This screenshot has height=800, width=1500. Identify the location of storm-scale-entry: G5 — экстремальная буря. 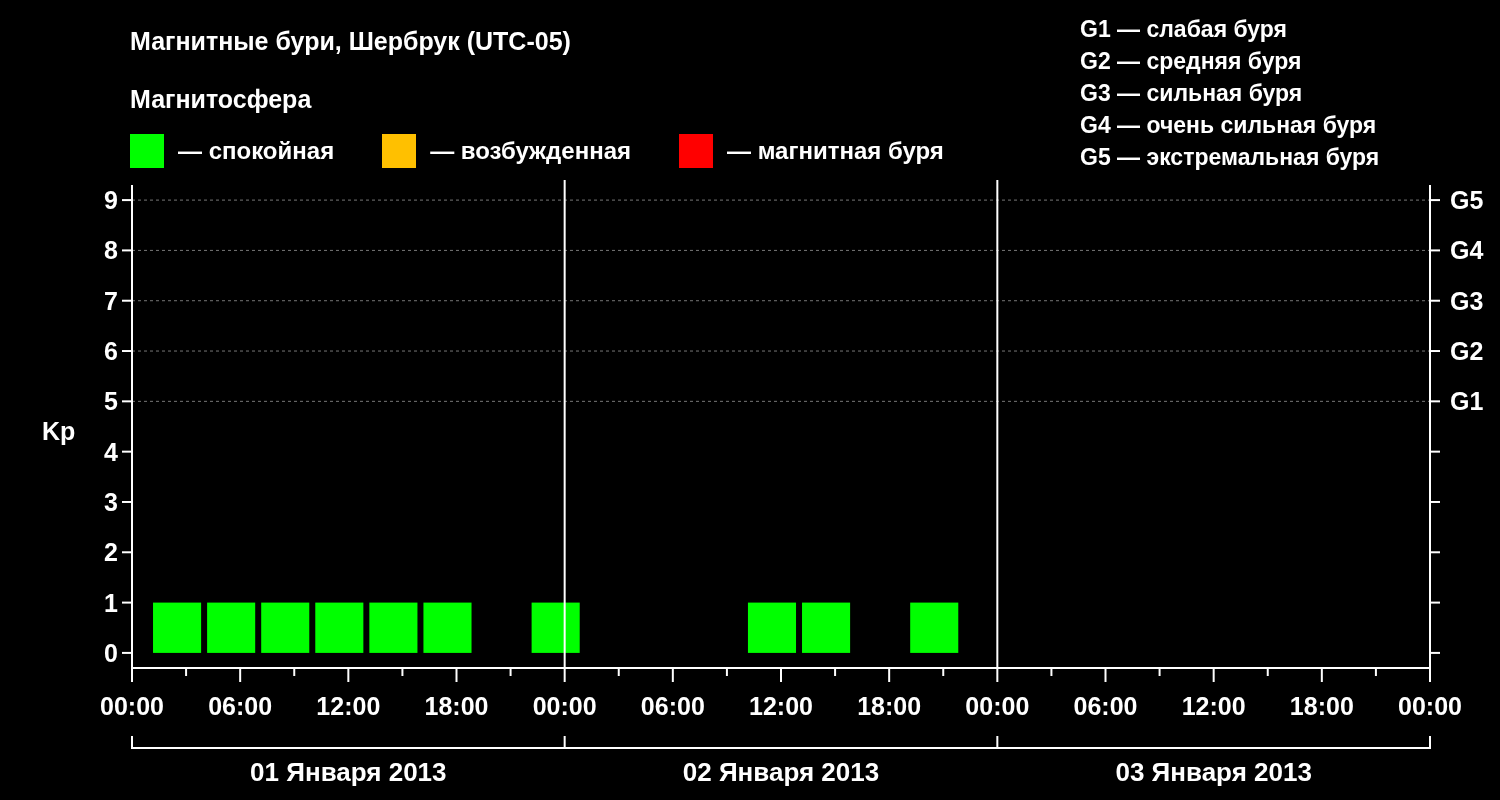
(1230, 157).